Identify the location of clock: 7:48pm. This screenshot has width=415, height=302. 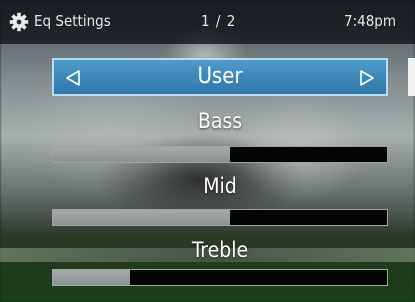
(370, 21).